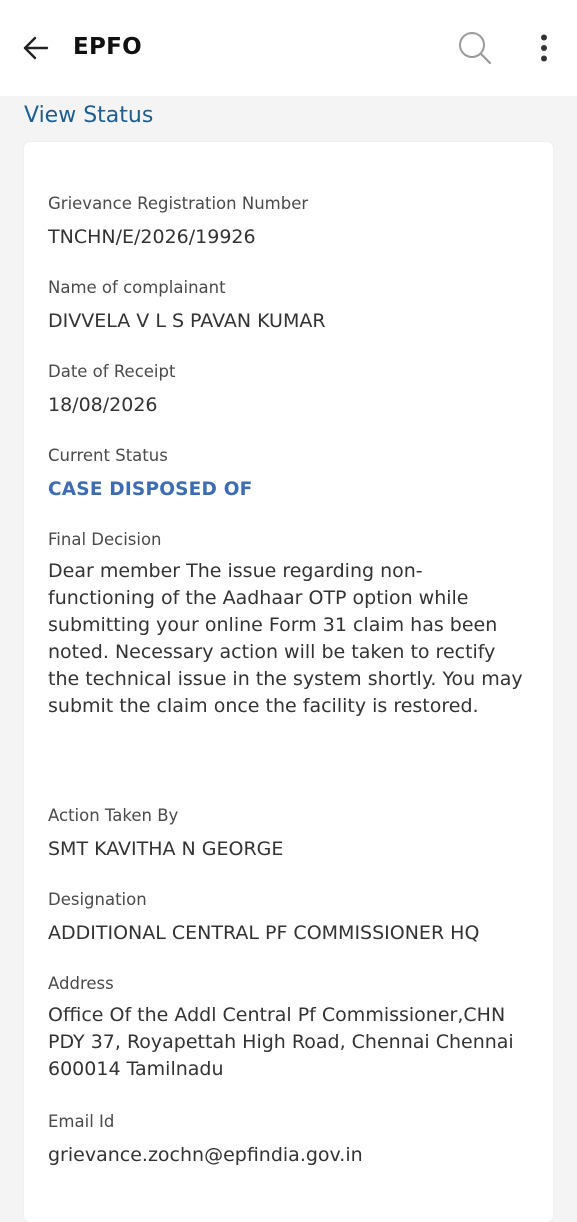  What do you see at coordinates (166, 849) in the screenshot?
I see `action-taken-by-value: SMT KAVITHA N GEORGE` at bounding box center [166, 849].